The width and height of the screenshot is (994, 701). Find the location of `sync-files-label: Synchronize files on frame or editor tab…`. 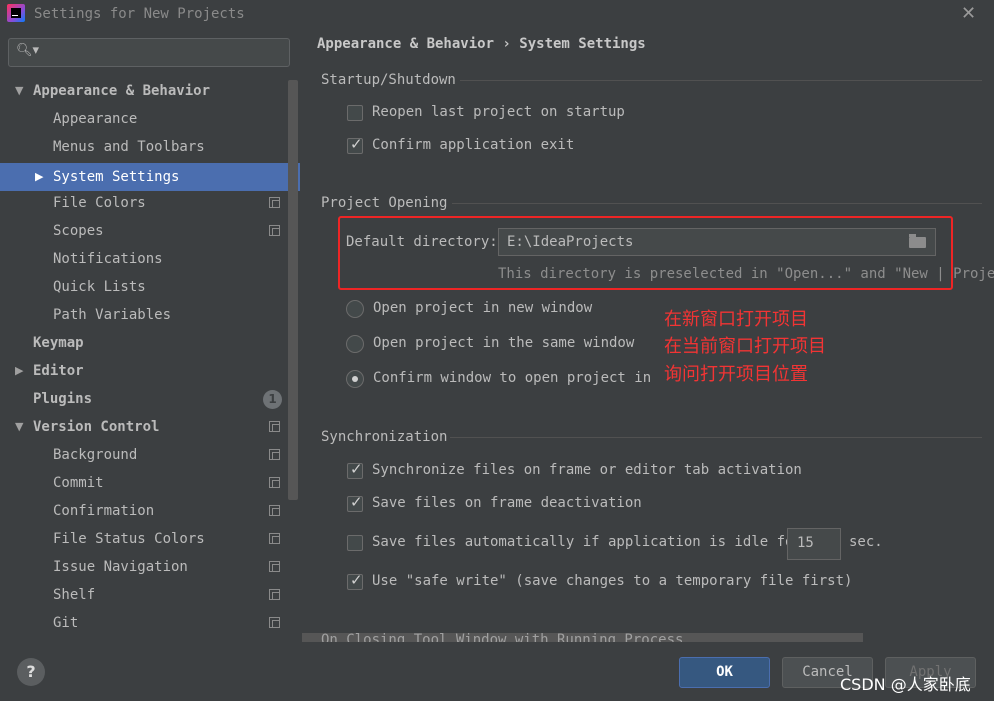

sync-files-label: Synchronize files on frame or editor tab… is located at coordinates (587, 470).